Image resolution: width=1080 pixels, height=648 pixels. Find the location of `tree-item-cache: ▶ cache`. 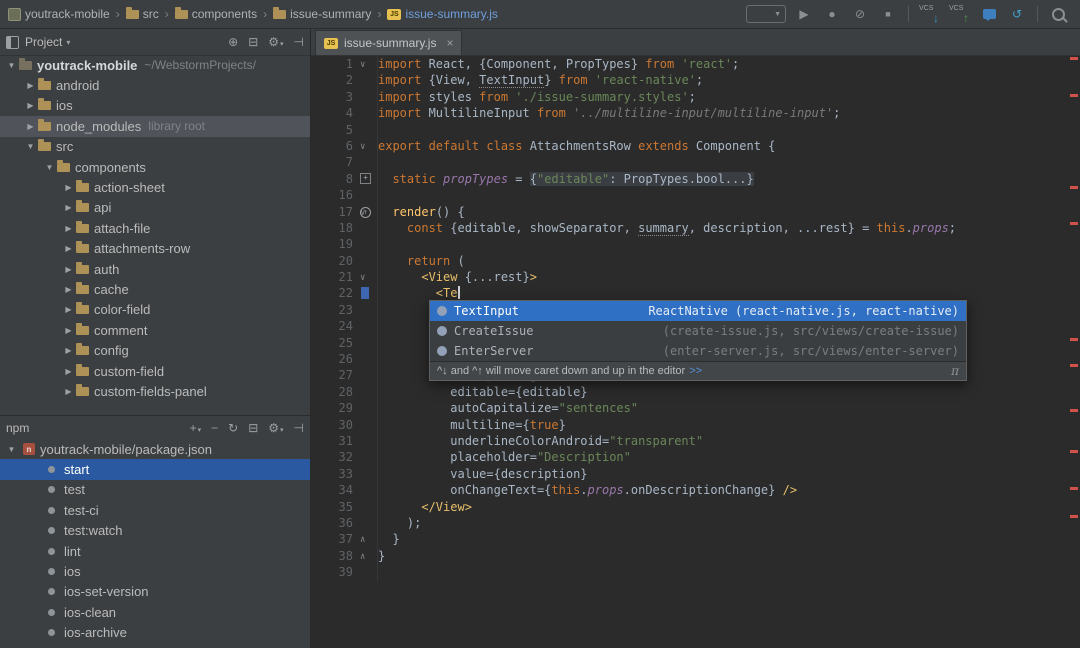

tree-item-cache: ▶ cache is located at coordinates (155, 289).